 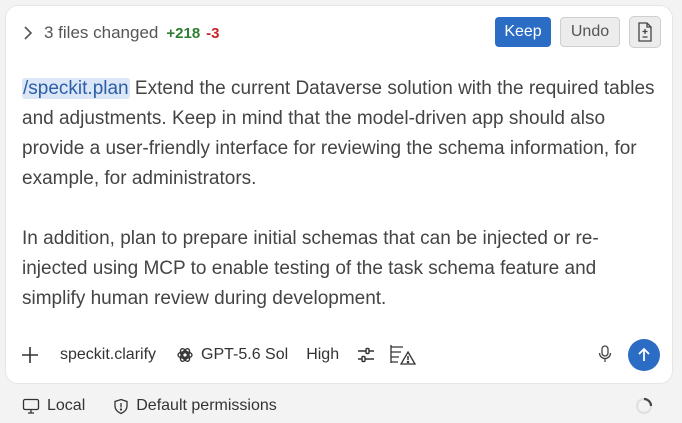 I want to click on undo-button: Undo, so click(x=590, y=32).